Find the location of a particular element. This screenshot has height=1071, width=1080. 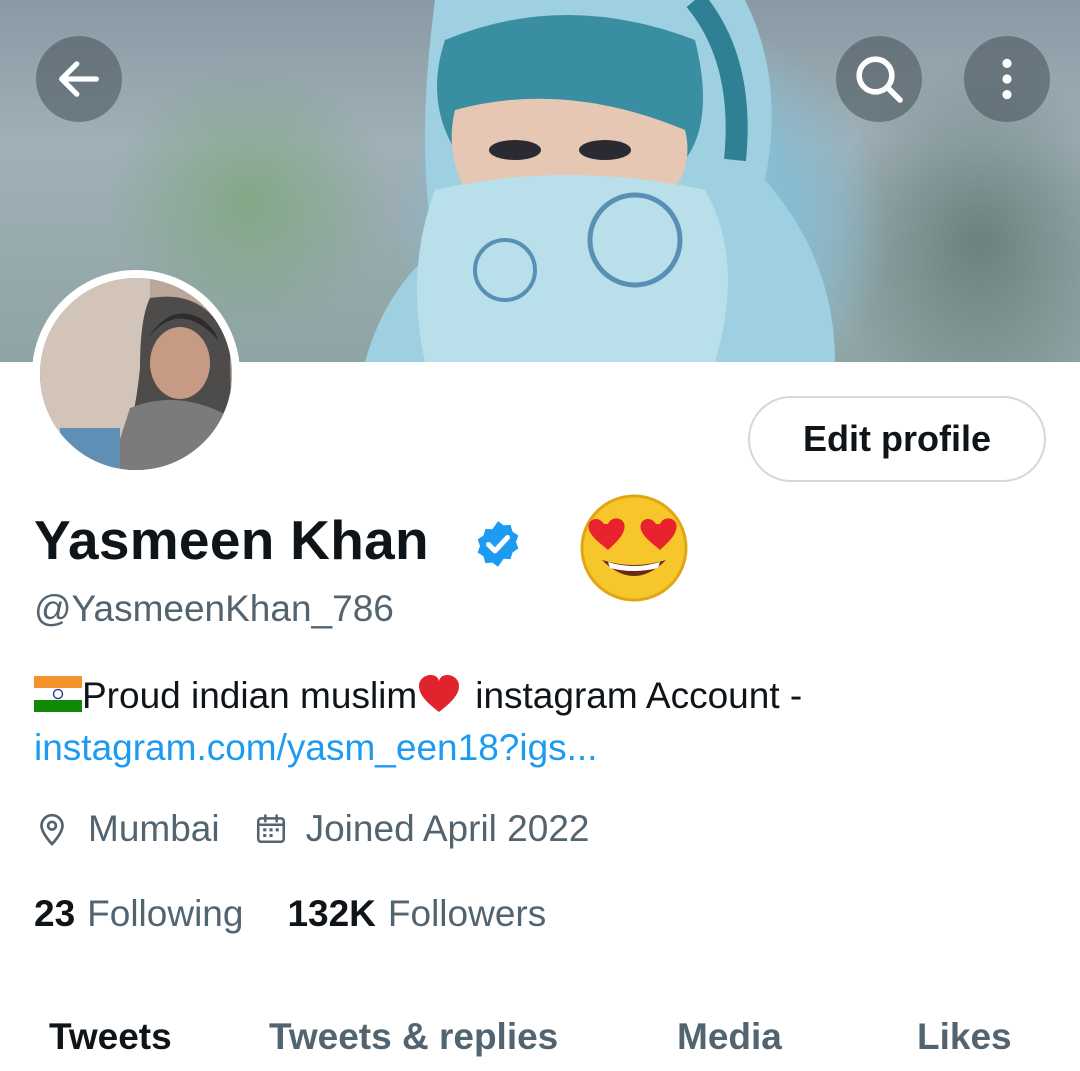

avatar-image is located at coordinates (136, 374).